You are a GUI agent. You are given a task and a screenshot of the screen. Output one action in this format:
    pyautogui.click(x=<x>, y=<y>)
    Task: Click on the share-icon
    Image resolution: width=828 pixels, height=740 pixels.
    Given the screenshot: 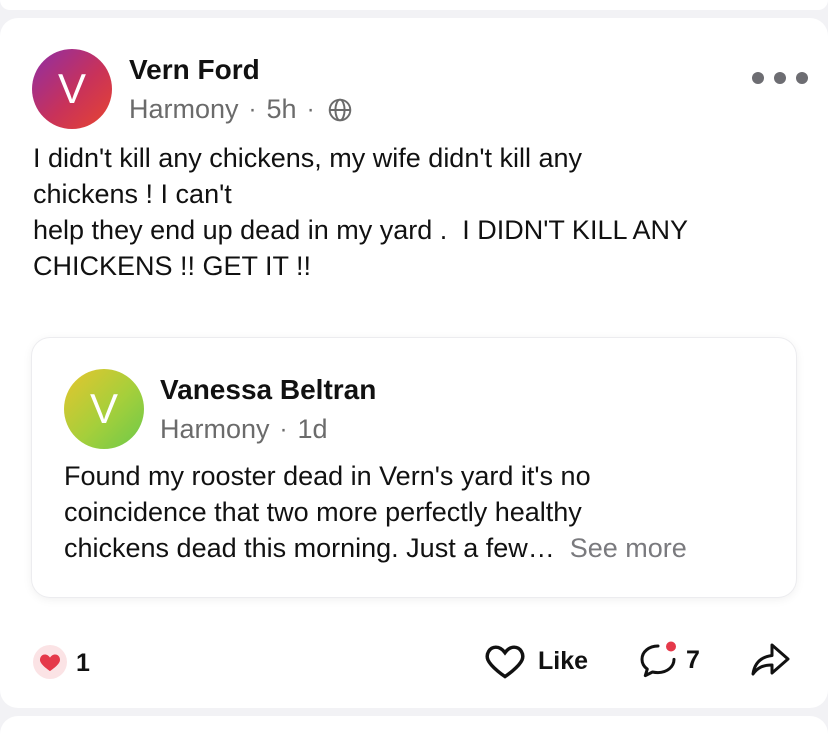 What is the action you would take?
    pyautogui.click(x=770, y=659)
    